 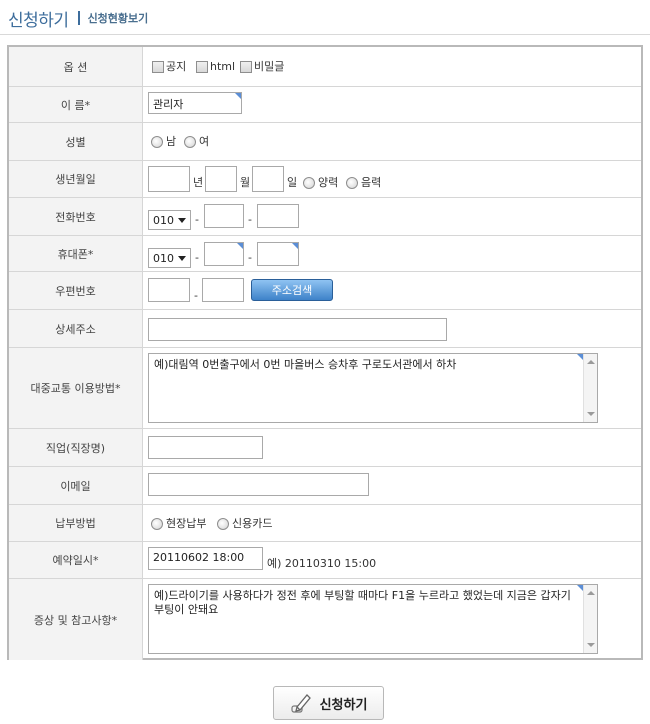 What do you see at coordinates (278, 254) in the screenshot?
I see `mobile-last-input` at bounding box center [278, 254].